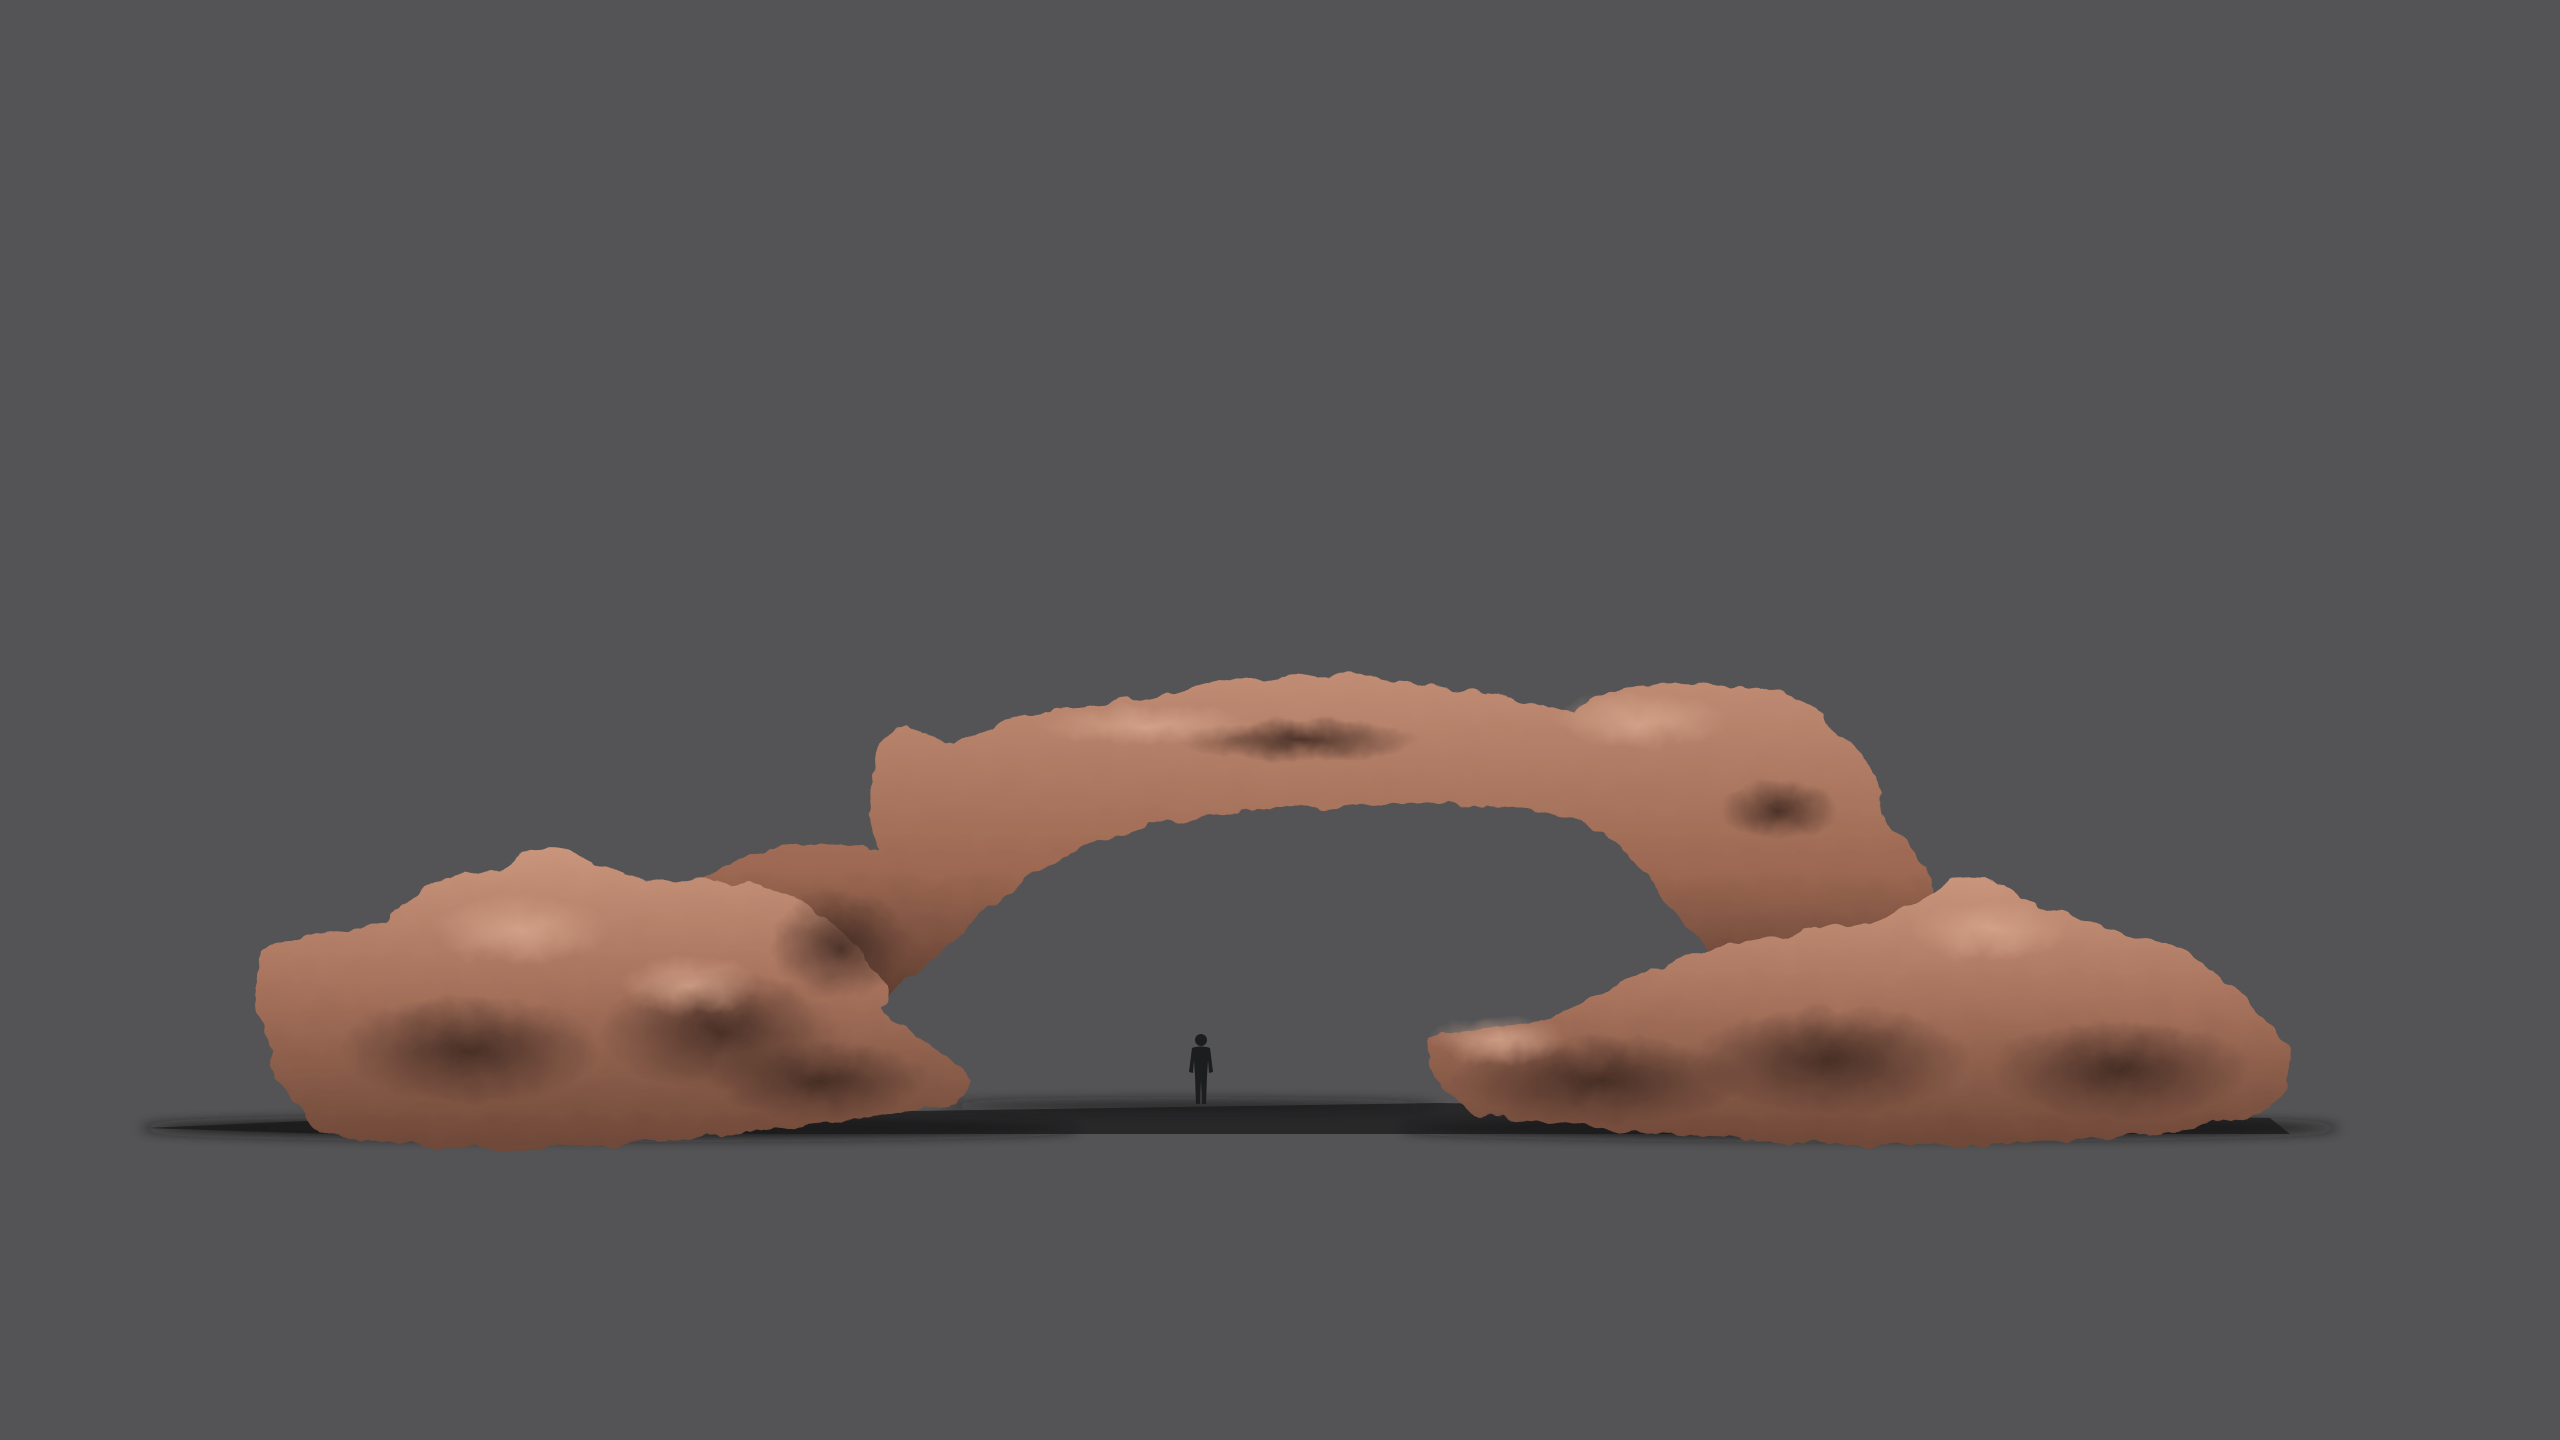 The height and width of the screenshot is (1440, 2560). Describe the element at coordinates (1201, 1069) in the screenshot. I see `human-figure-silhouette` at that location.